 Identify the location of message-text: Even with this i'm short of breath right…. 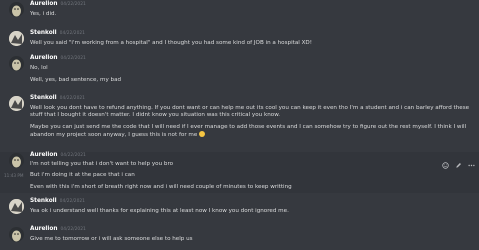
(161, 187).